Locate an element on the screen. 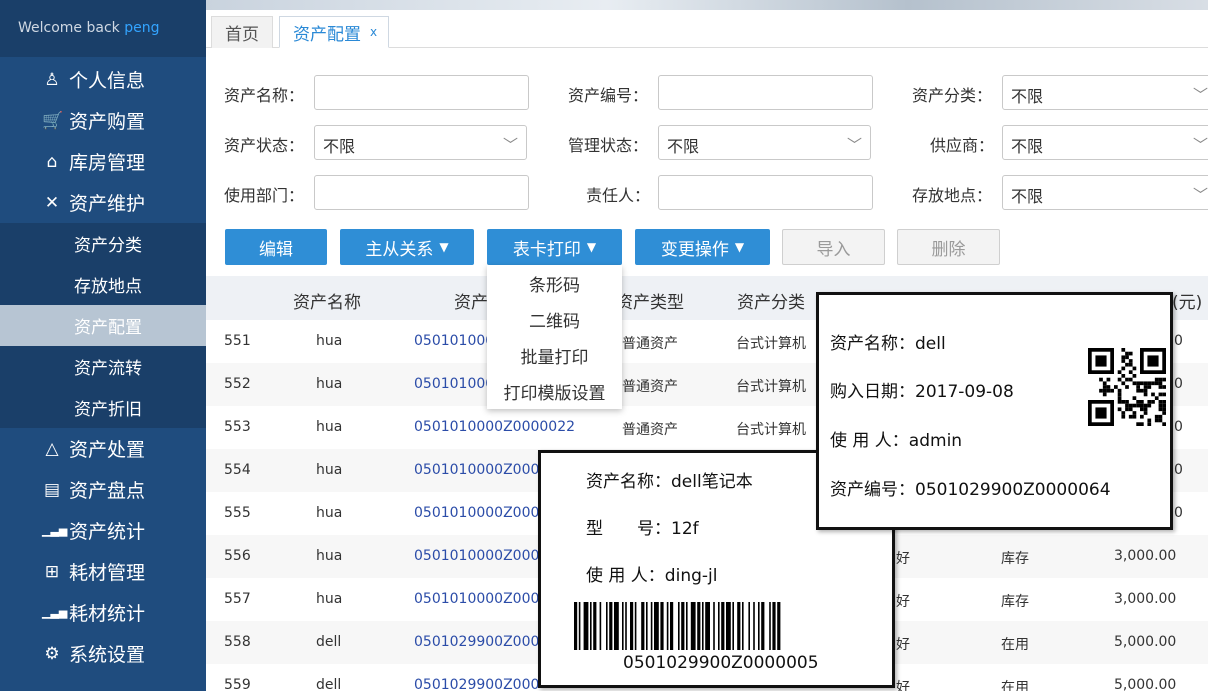  cell-usage-status: 在用 is located at coordinates (1015, 685).